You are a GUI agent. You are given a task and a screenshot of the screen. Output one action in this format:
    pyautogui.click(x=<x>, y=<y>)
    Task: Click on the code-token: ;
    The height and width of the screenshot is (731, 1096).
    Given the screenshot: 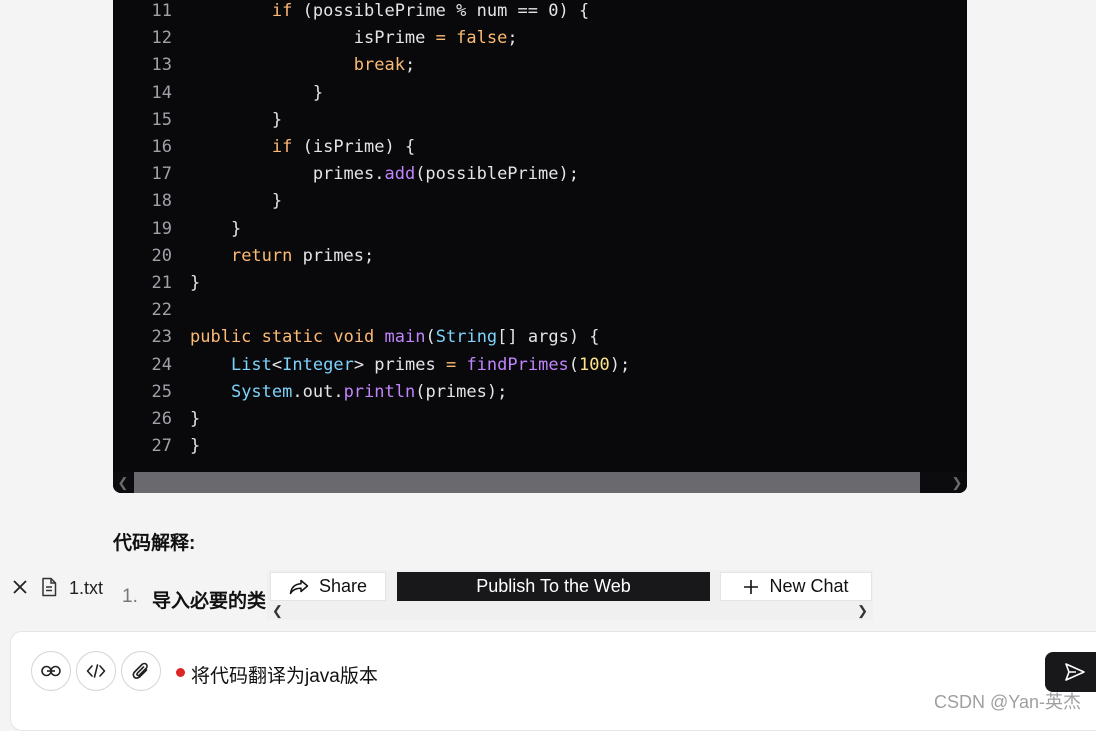 What is the action you would take?
    pyautogui.click(x=512, y=38)
    